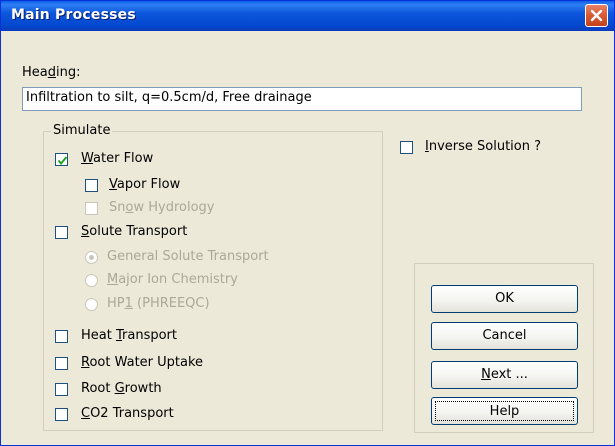 The width and height of the screenshot is (615, 446). I want to click on vapor-flow-checkbox, so click(91, 185).